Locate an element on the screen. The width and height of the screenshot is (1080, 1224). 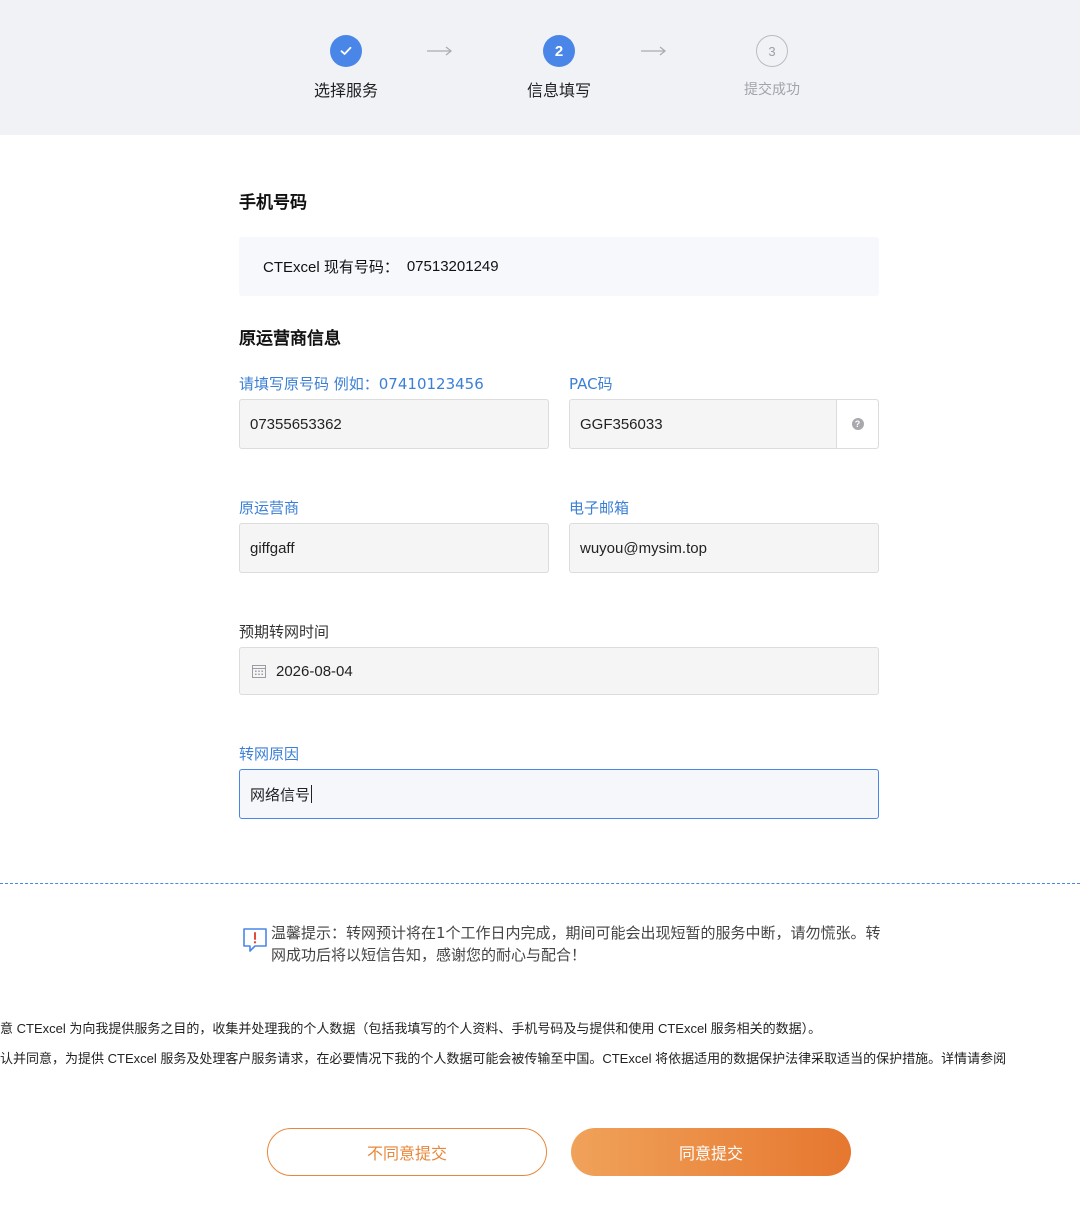
email-input: wuyou@mysim.top is located at coordinates (724, 548).